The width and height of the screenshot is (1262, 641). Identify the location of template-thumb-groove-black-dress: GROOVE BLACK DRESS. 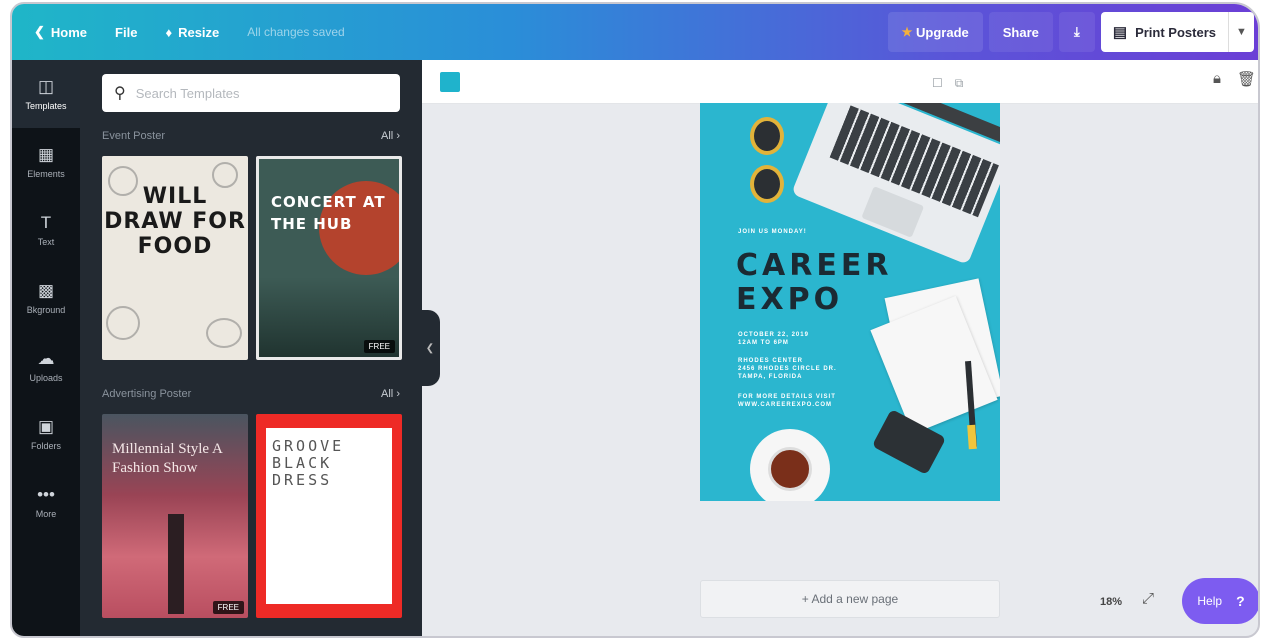
(329, 516).